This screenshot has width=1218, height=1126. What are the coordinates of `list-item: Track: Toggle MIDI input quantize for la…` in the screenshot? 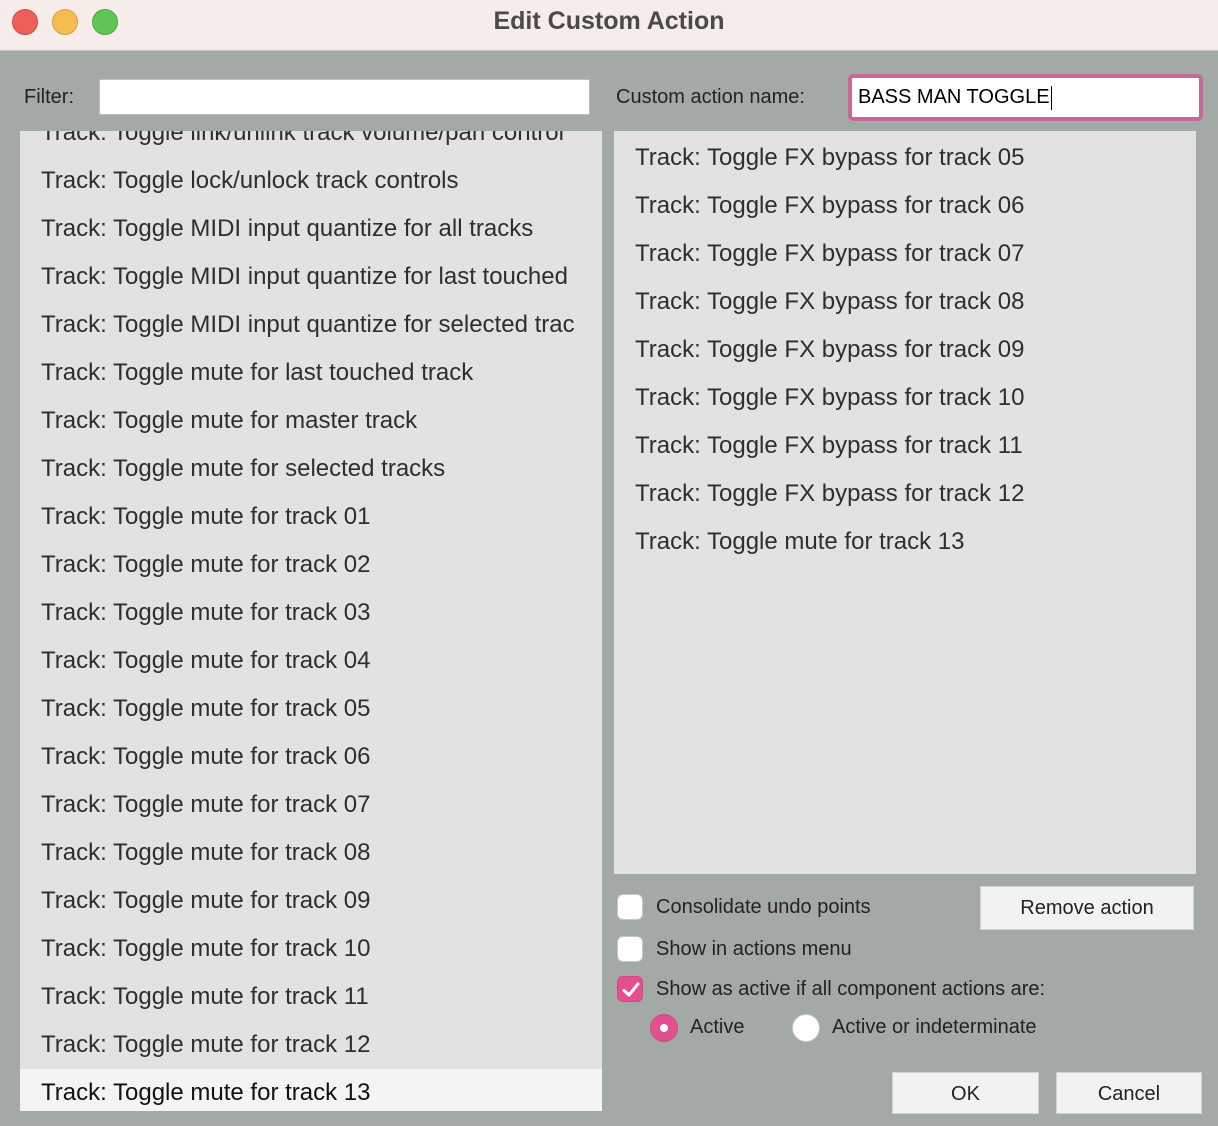 It's located at (311, 277).